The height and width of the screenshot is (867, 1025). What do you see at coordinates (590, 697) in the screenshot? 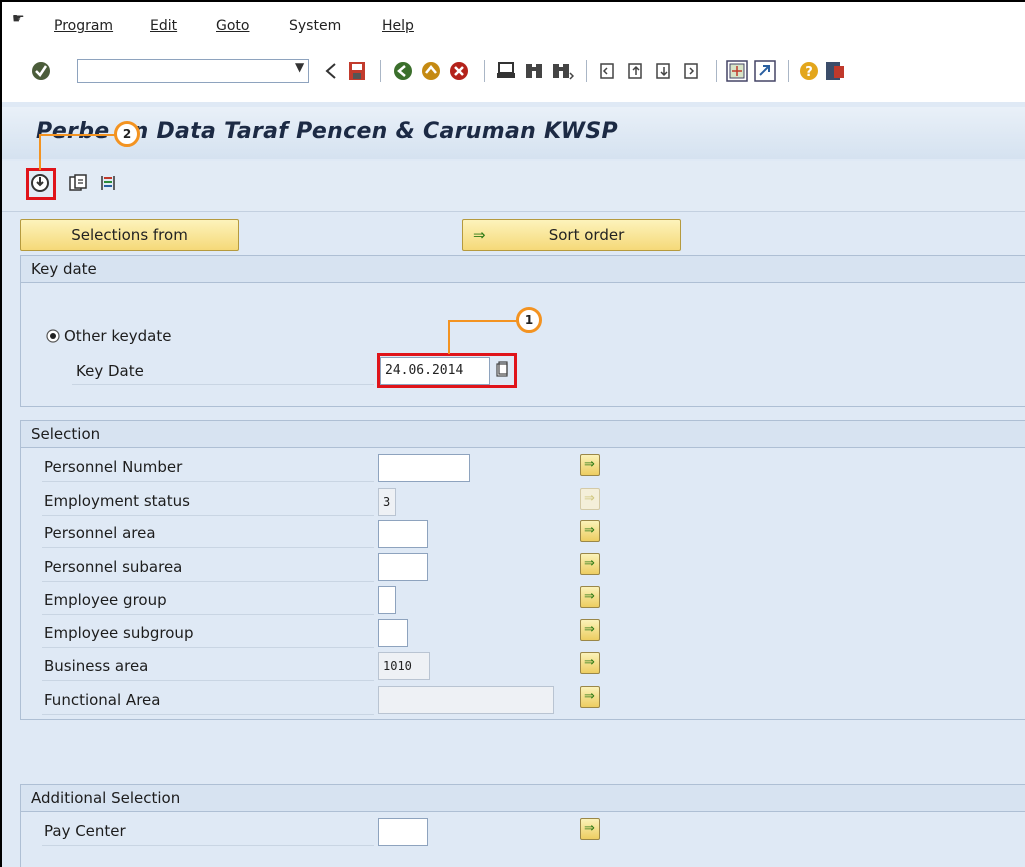
I see `functional-area-multiselect-button` at bounding box center [590, 697].